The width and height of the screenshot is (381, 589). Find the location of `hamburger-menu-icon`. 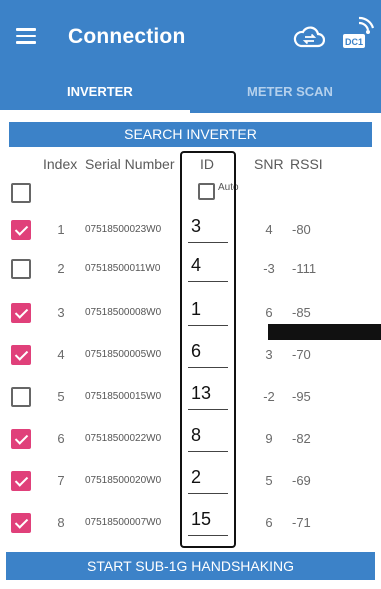

hamburger-menu-icon is located at coordinates (26, 36).